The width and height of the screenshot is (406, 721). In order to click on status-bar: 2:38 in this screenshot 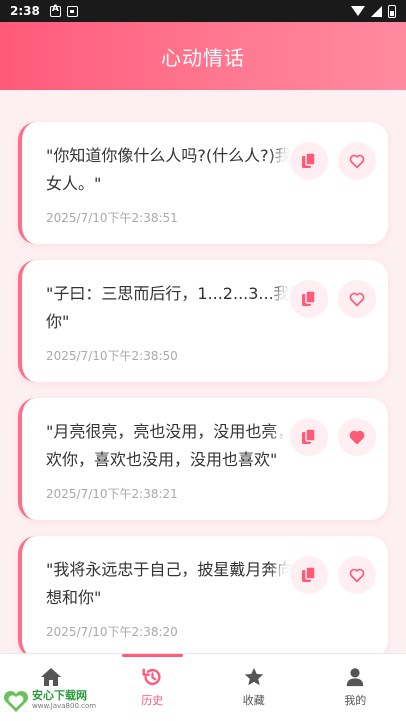, I will do `click(203, 11)`.